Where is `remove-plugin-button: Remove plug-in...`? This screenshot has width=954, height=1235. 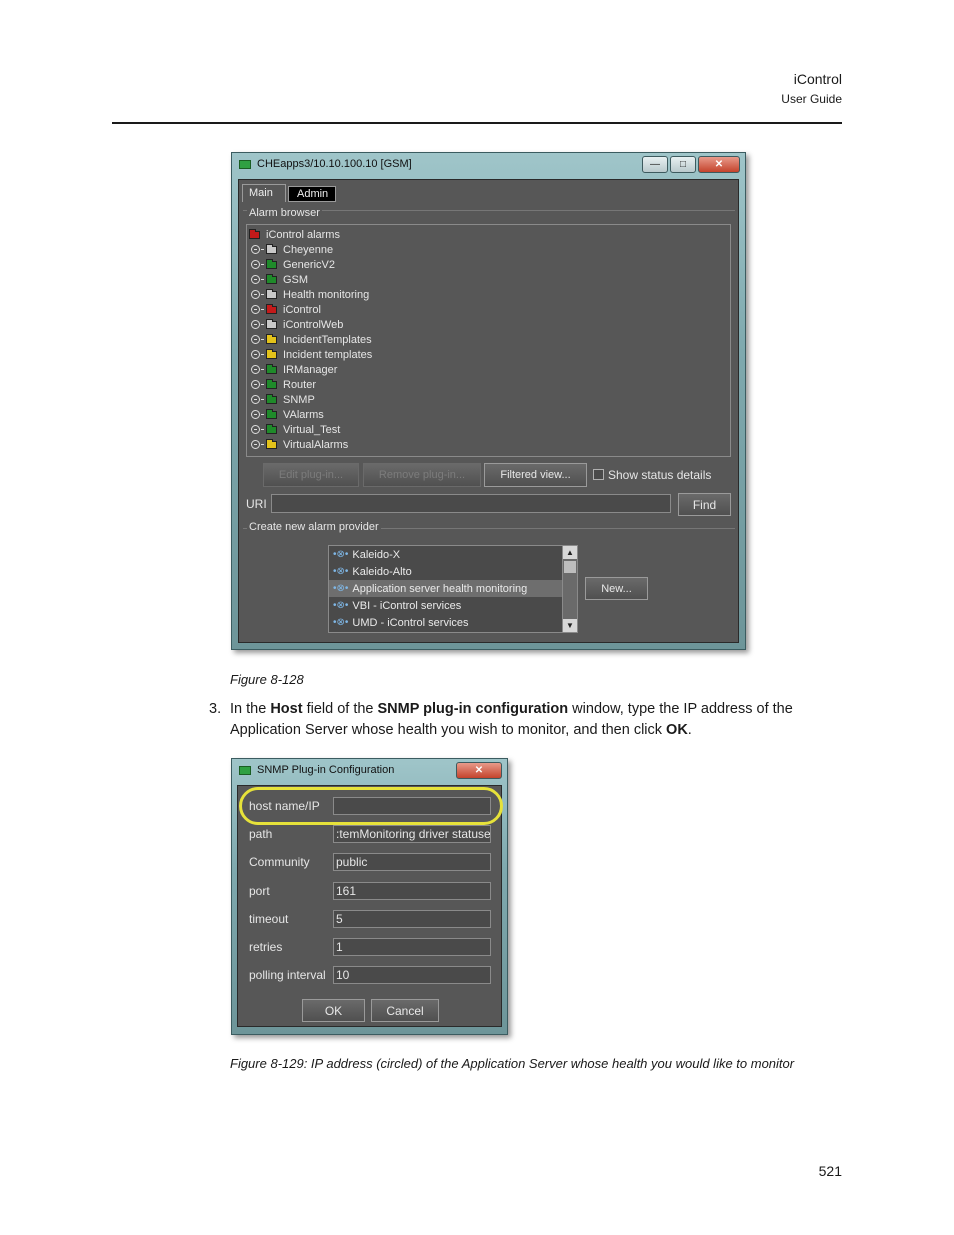
remove-plugin-button: Remove plug-in... is located at coordinates (422, 475).